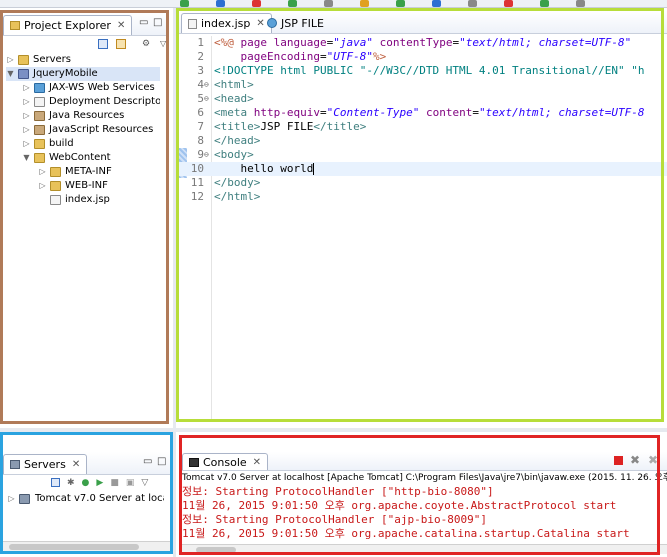 This screenshot has width=667, height=557. I want to click on code-line: 9 ⊖ <body>, so click(423, 155).